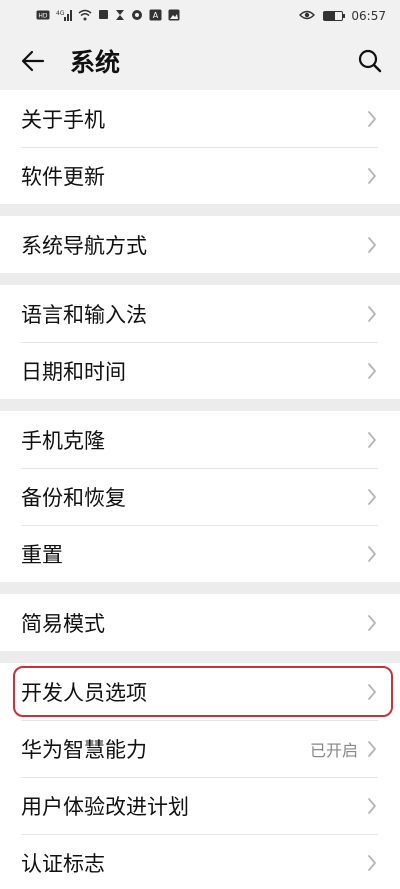 Image resolution: width=400 pixels, height=889 pixels. I want to click on search-button, so click(370, 61).